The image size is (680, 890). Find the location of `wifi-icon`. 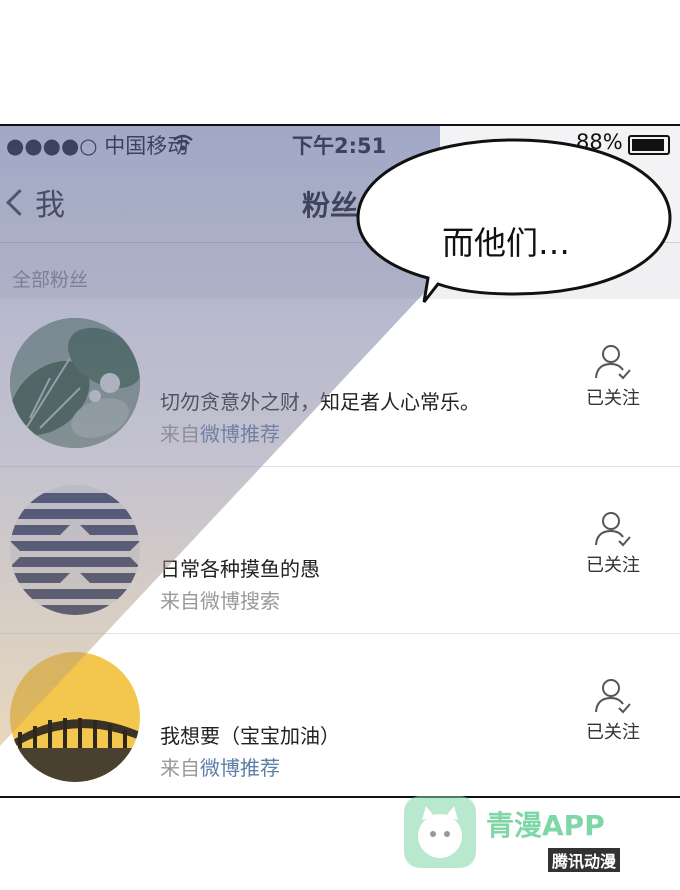

wifi-icon is located at coordinates (183, 142).